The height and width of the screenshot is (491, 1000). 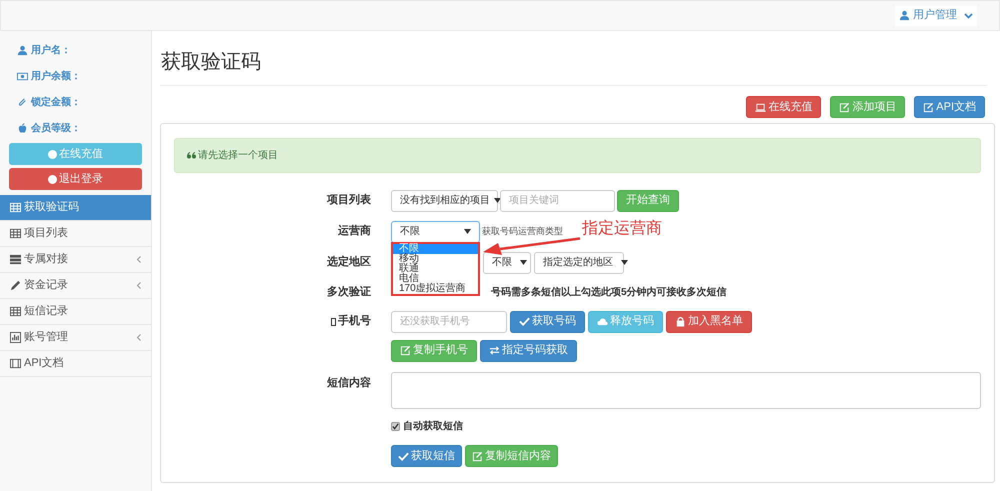 What do you see at coordinates (547, 321) in the screenshot?
I see `action-button: 获取号码` at bounding box center [547, 321].